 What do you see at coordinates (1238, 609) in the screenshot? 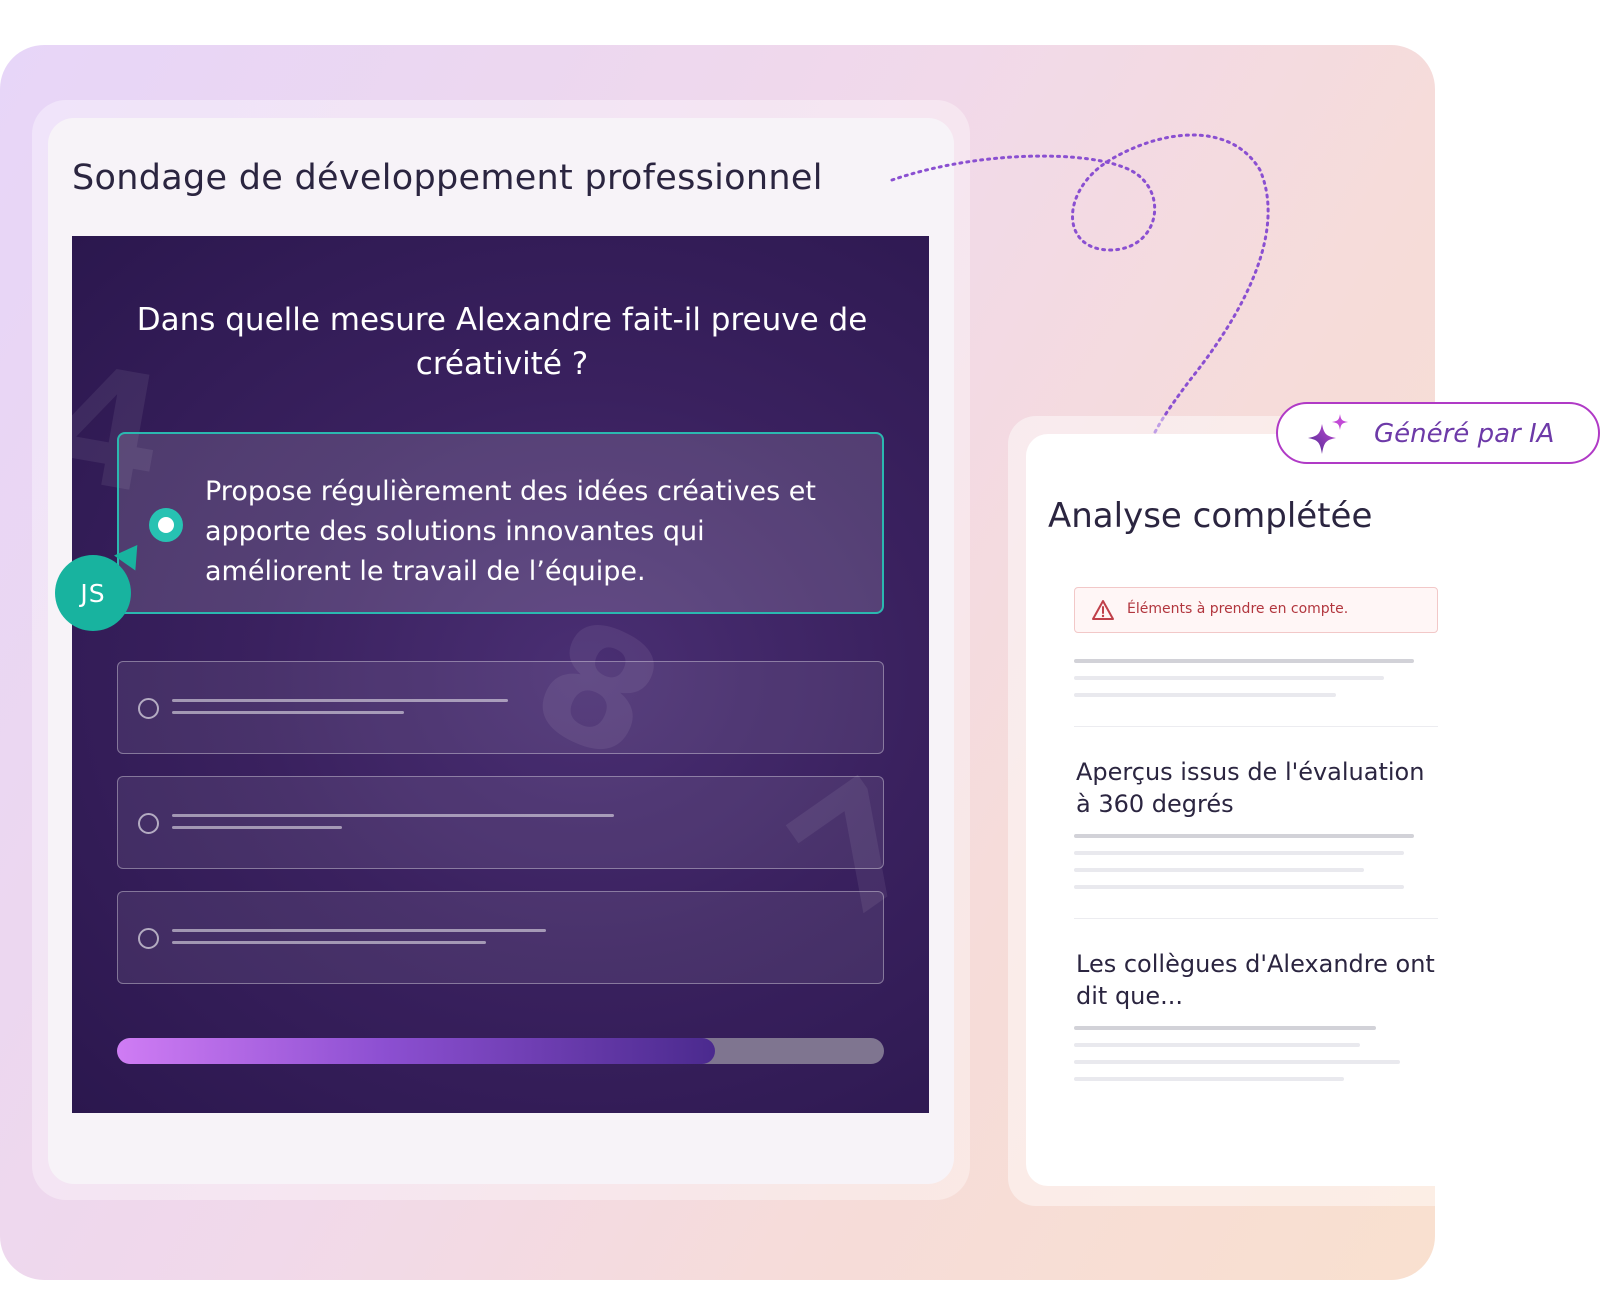
I see `alert-text: Éléments à prendre en compte.` at bounding box center [1238, 609].